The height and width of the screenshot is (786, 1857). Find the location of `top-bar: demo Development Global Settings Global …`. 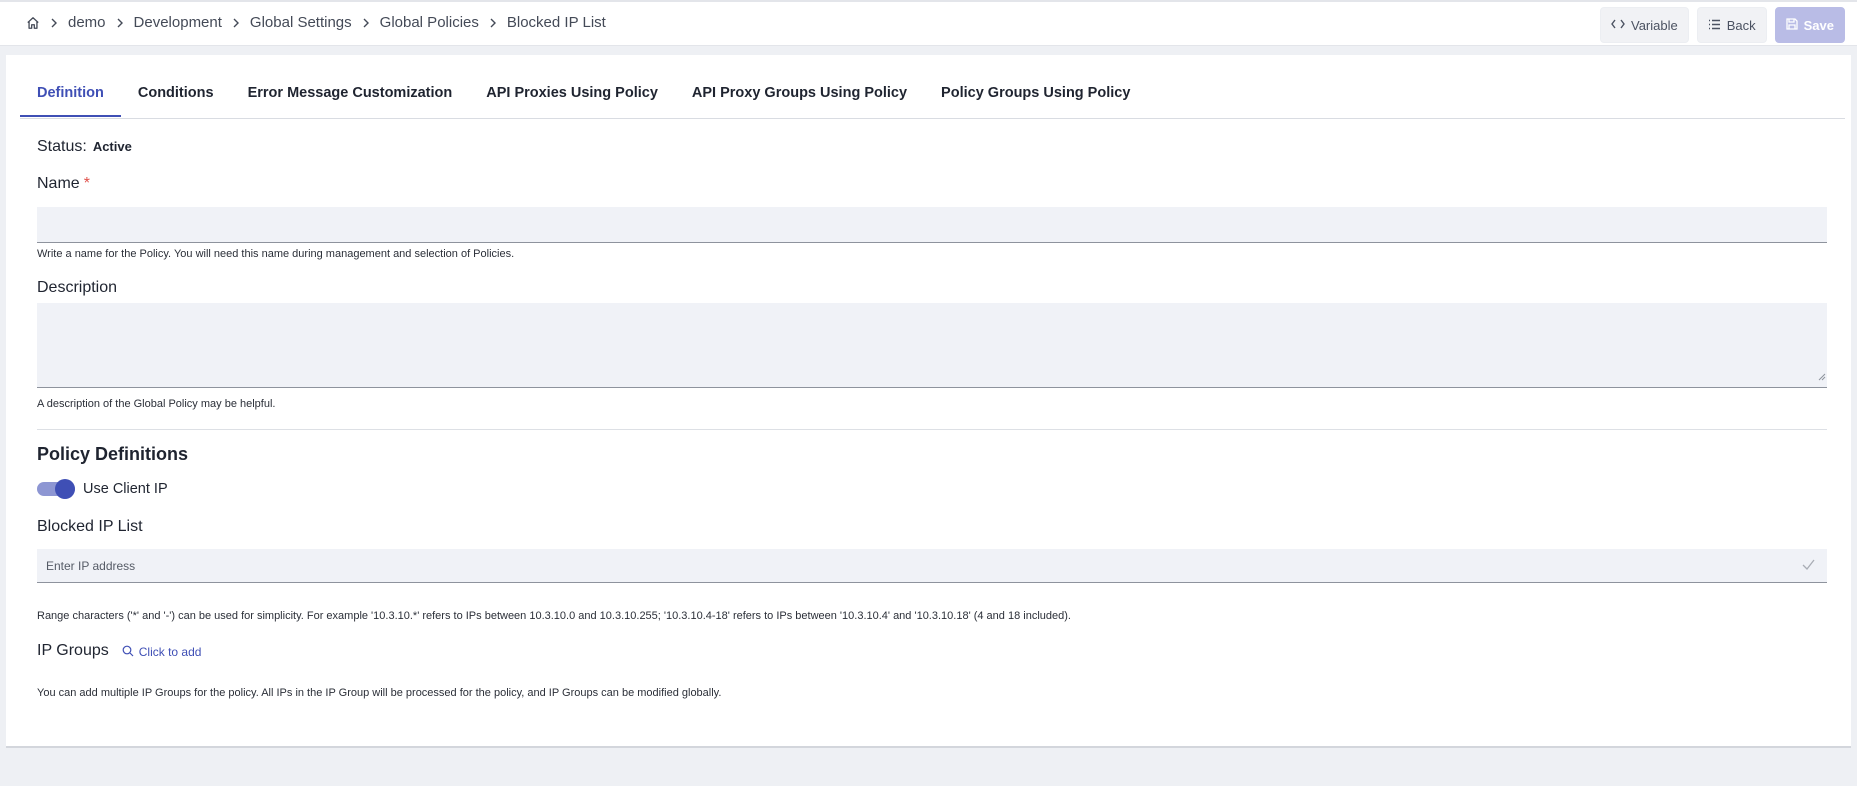

top-bar: demo Development Global Settings Global … is located at coordinates (928, 23).